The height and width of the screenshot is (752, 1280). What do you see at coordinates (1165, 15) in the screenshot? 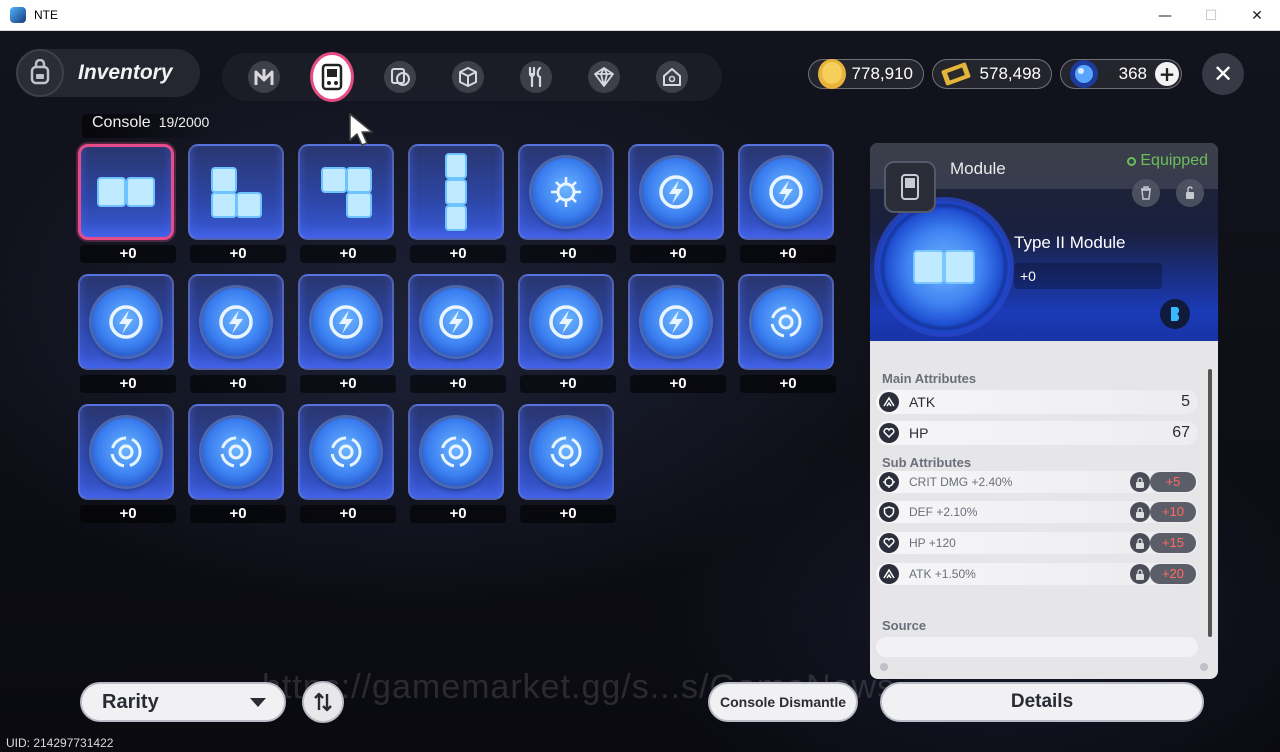
I see `minimize-button: —` at bounding box center [1165, 15].